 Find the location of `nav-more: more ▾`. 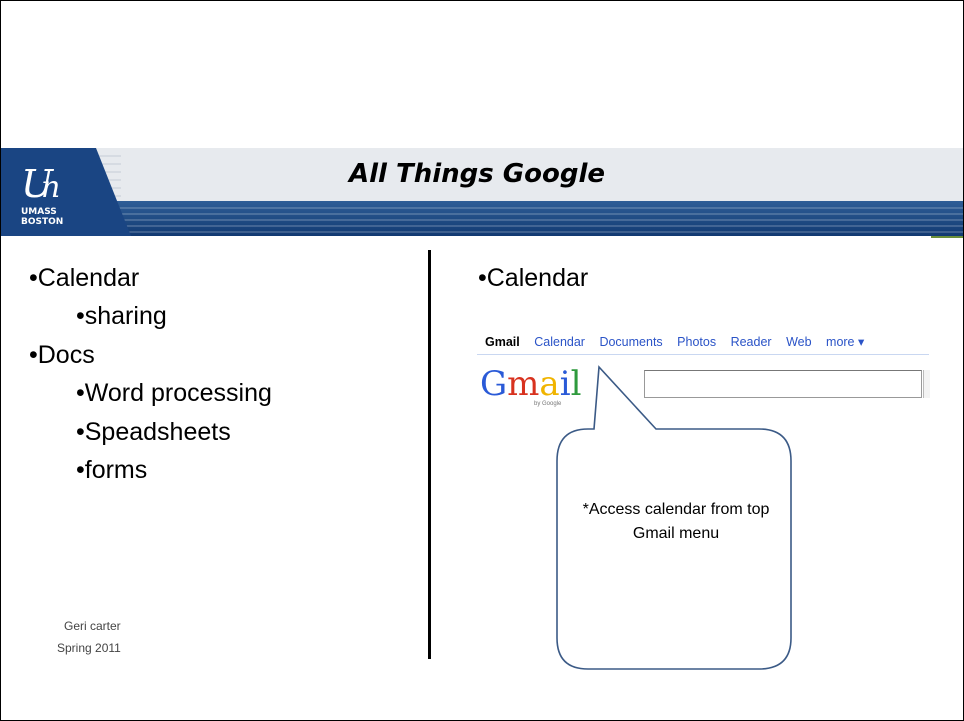

nav-more: more ▾ is located at coordinates (845, 342).